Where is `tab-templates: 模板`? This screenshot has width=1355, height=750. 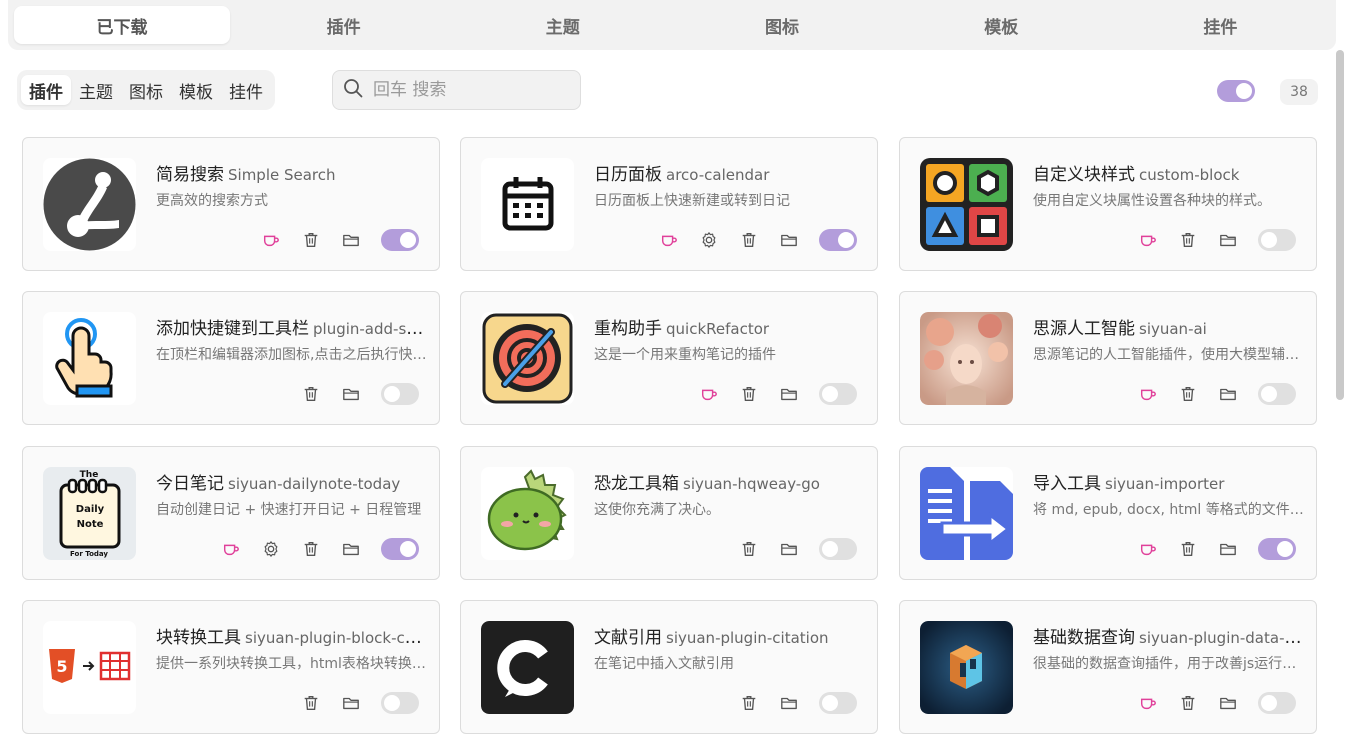 tab-templates: 模板 is located at coordinates (1001, 25).